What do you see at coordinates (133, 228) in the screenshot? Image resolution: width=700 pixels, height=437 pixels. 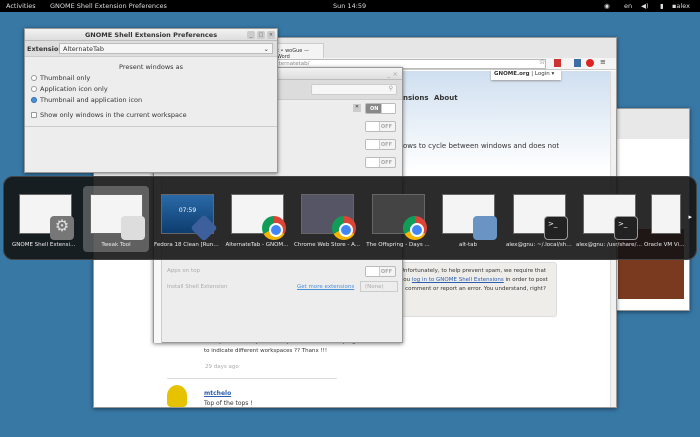 I see `tweak-tool-icon` at bounding box center [133, 228].